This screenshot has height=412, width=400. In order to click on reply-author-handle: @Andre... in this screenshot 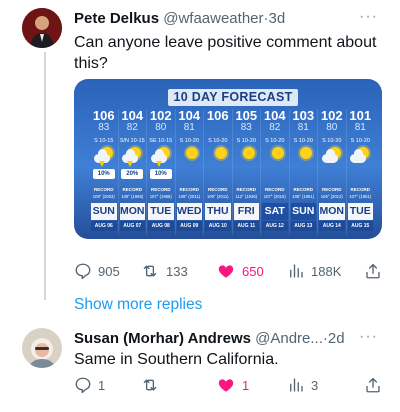, I will do `click(289, 338)`.